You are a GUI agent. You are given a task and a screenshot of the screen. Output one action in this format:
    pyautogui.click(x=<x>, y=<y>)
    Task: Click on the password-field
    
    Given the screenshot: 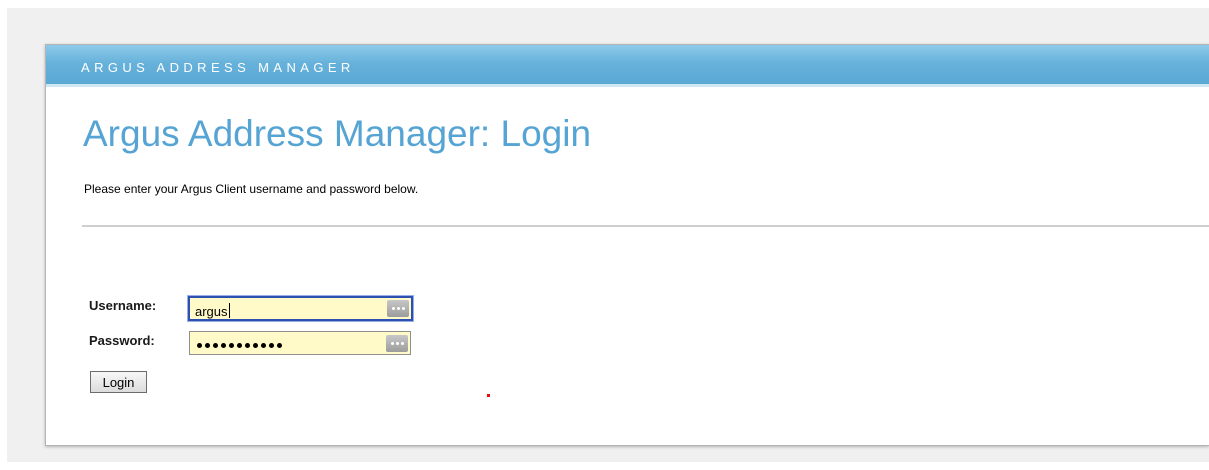 What is the action you would take?
    pyautogui.click(x=300, y=343)
    